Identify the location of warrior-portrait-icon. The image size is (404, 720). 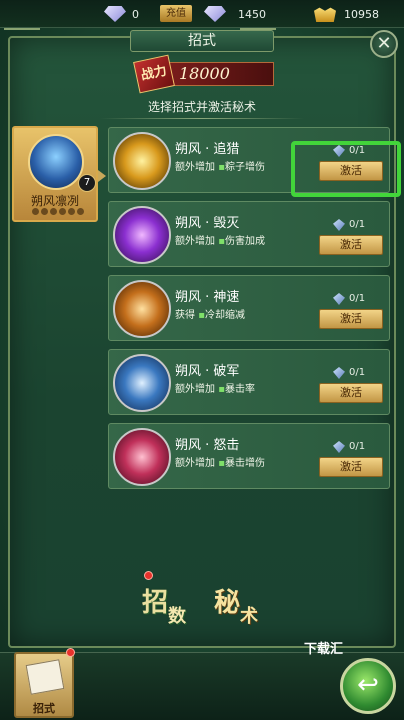
(56, 162).